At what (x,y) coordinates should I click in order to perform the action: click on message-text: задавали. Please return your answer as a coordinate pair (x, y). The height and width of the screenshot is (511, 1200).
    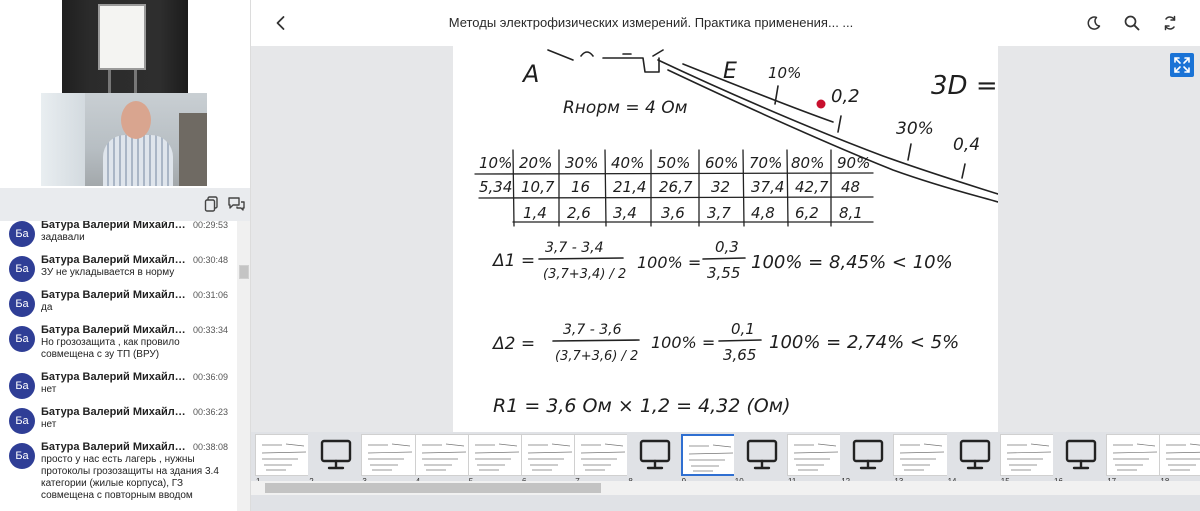
    Looking at the image, I should click on (63, 237).